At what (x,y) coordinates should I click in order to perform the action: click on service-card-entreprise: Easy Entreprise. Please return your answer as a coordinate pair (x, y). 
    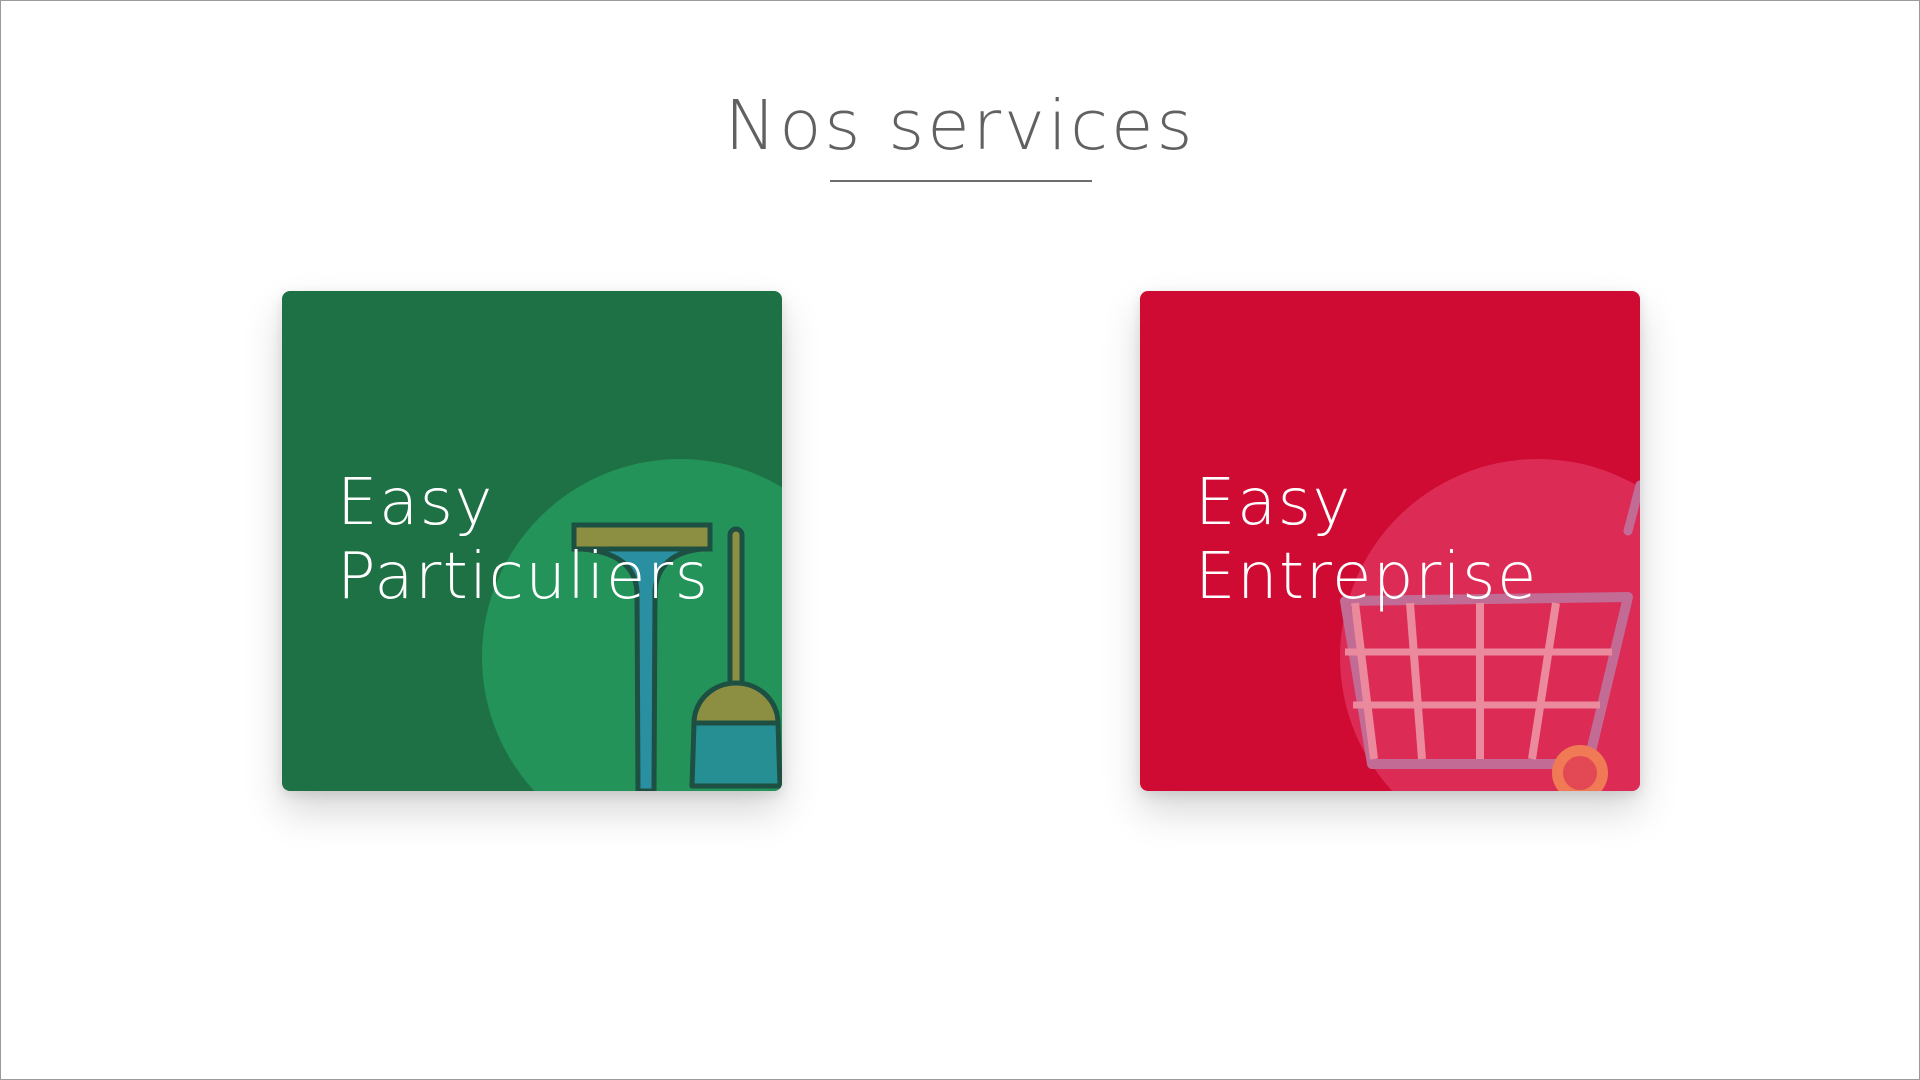
    Looking at the image, I should click on (1390, 541).